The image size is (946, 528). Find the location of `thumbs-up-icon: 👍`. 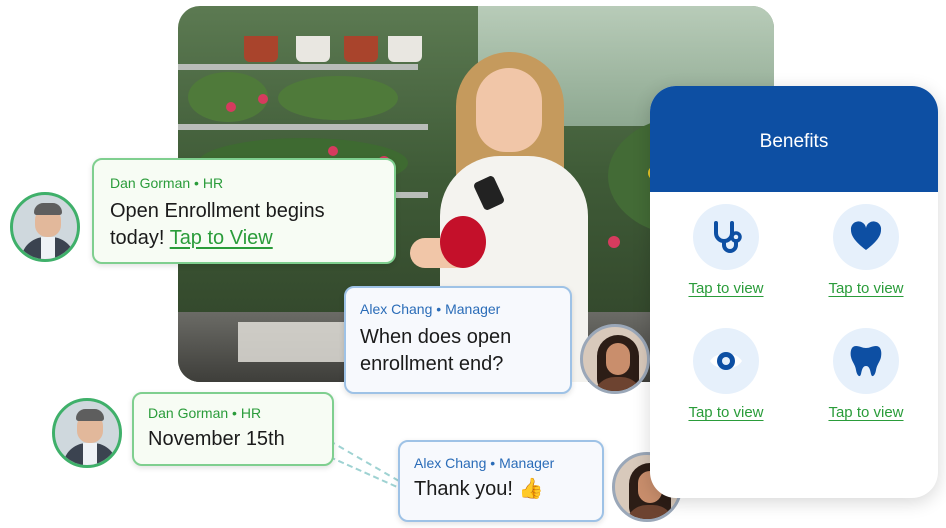

thumbs-up-icon: 👍 is located at coordinates (531, 489).